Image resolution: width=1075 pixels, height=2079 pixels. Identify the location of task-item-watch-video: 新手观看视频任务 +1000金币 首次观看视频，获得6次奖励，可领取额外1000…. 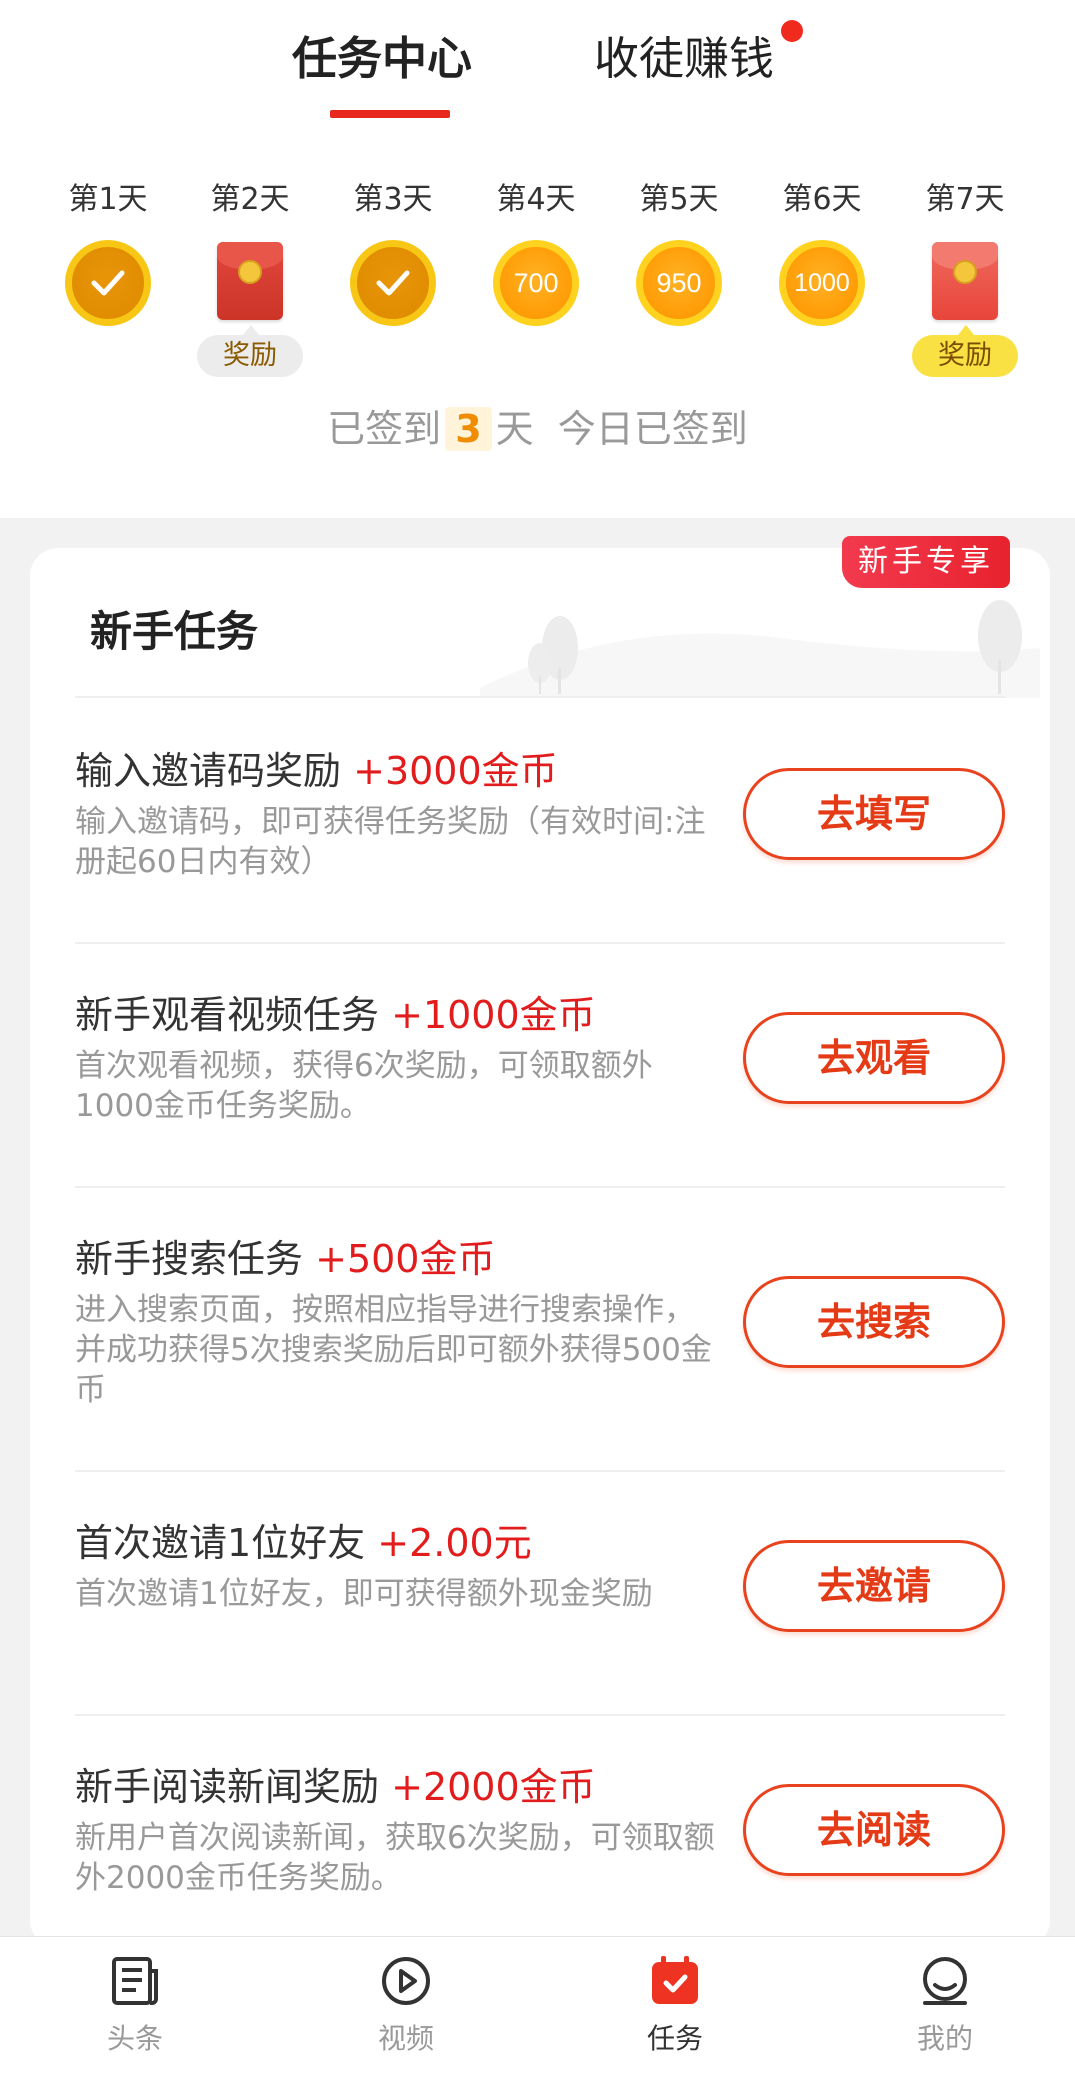
(540, 1057).